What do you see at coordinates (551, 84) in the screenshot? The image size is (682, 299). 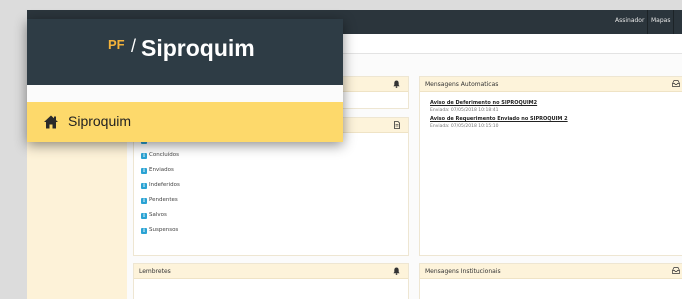 I see `panel-header: Mensagens Automaticas` at bounding box center [551, 84].